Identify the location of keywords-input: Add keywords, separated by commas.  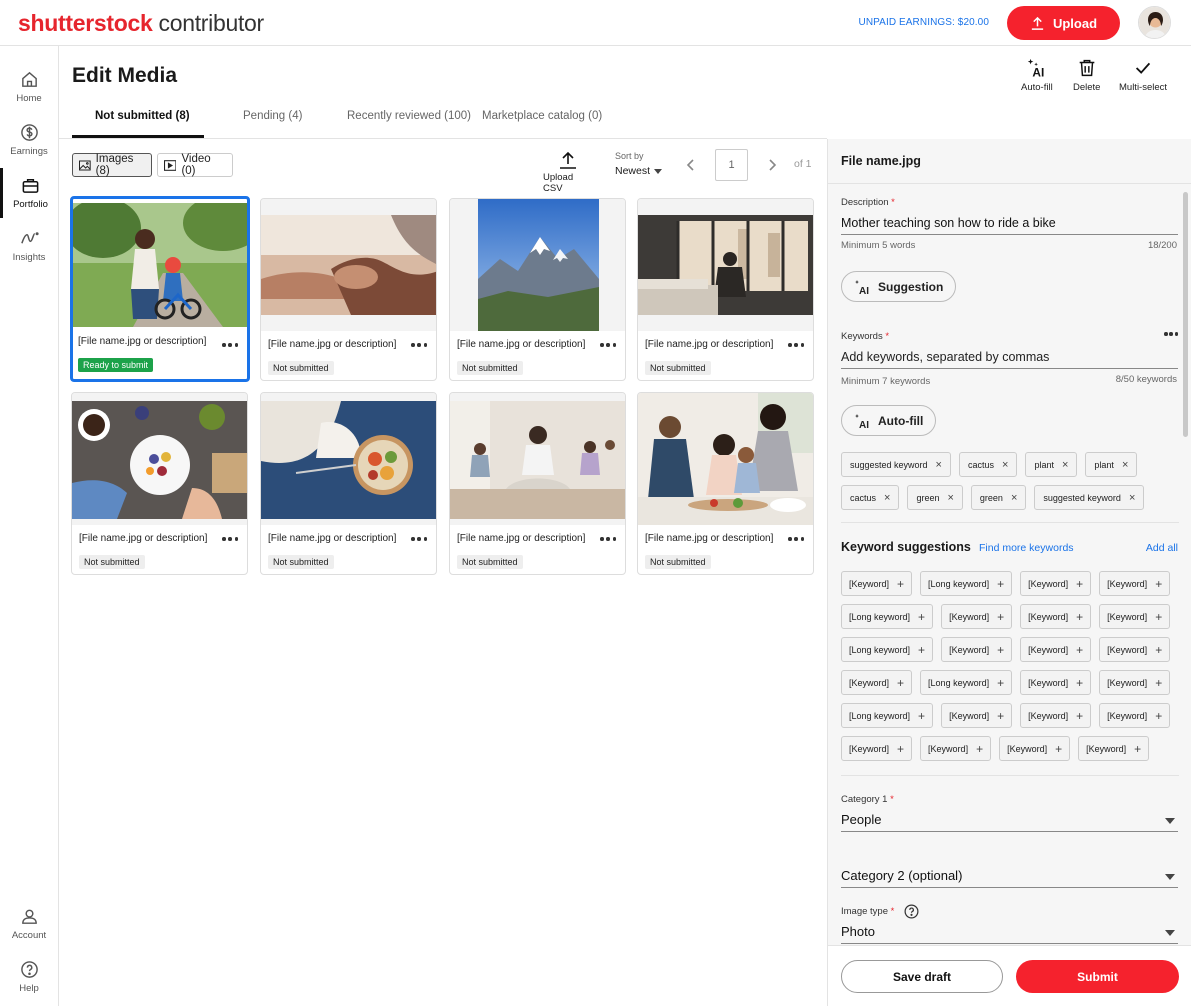
(1009, 359).